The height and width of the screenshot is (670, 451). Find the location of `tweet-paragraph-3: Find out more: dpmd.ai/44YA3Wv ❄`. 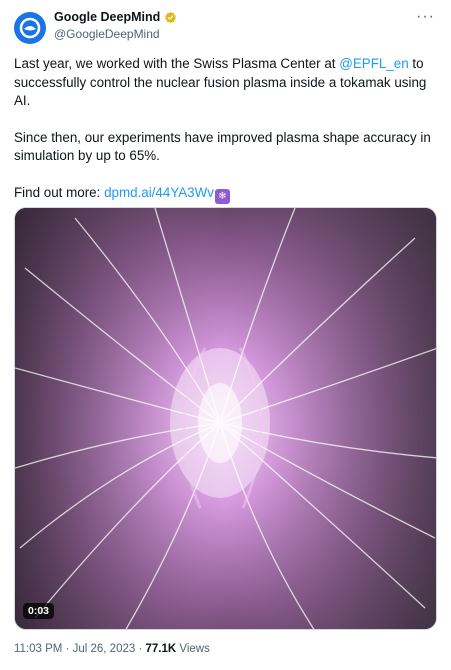

tweet-paragraph-3: Find out more: dpmd.ai/44YA3Wv ❄ is located at coordinates (224, 194).